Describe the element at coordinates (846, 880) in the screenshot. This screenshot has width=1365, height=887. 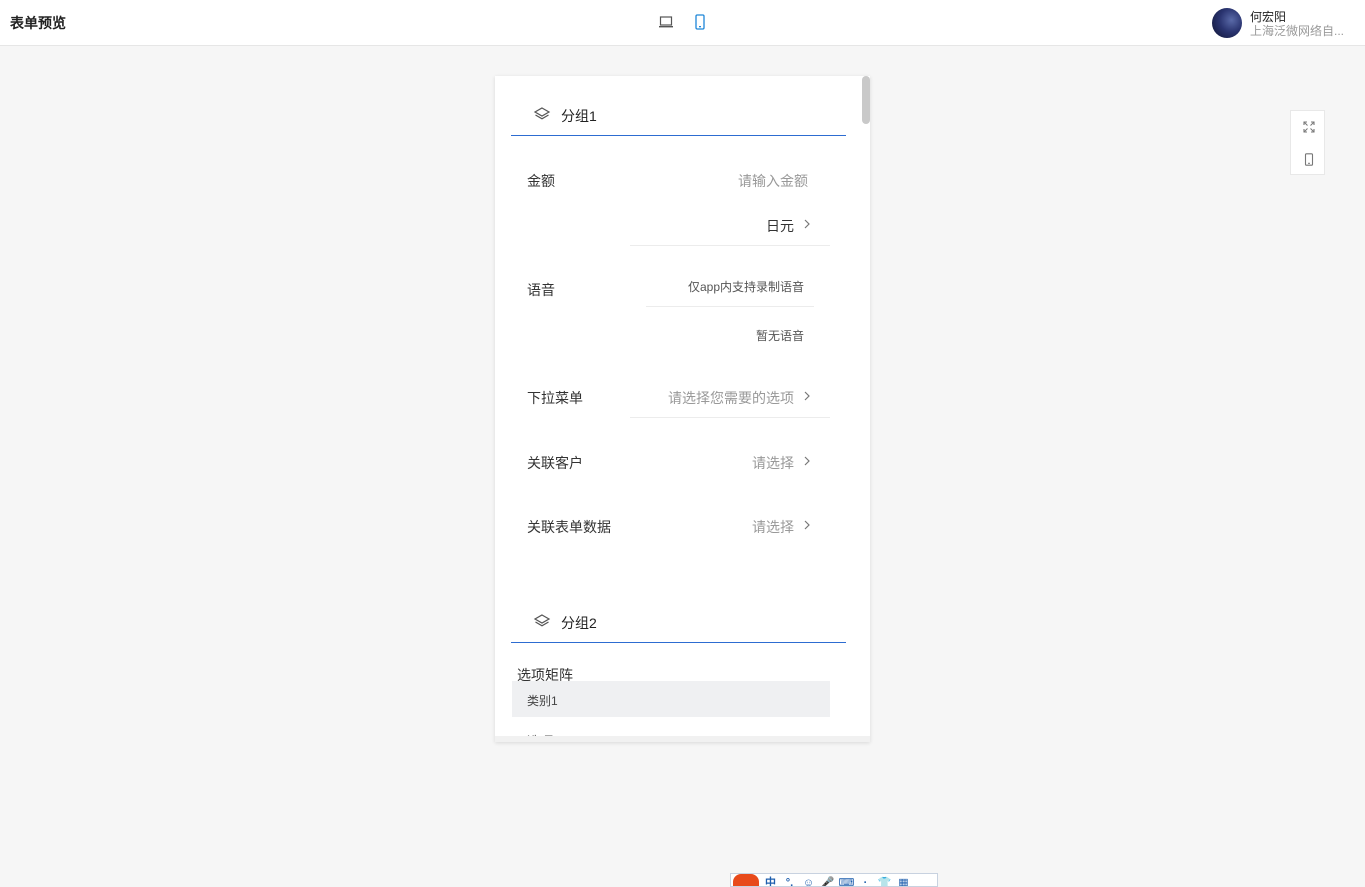
I see `ime-keyboard-icon: ⌨` at that location.